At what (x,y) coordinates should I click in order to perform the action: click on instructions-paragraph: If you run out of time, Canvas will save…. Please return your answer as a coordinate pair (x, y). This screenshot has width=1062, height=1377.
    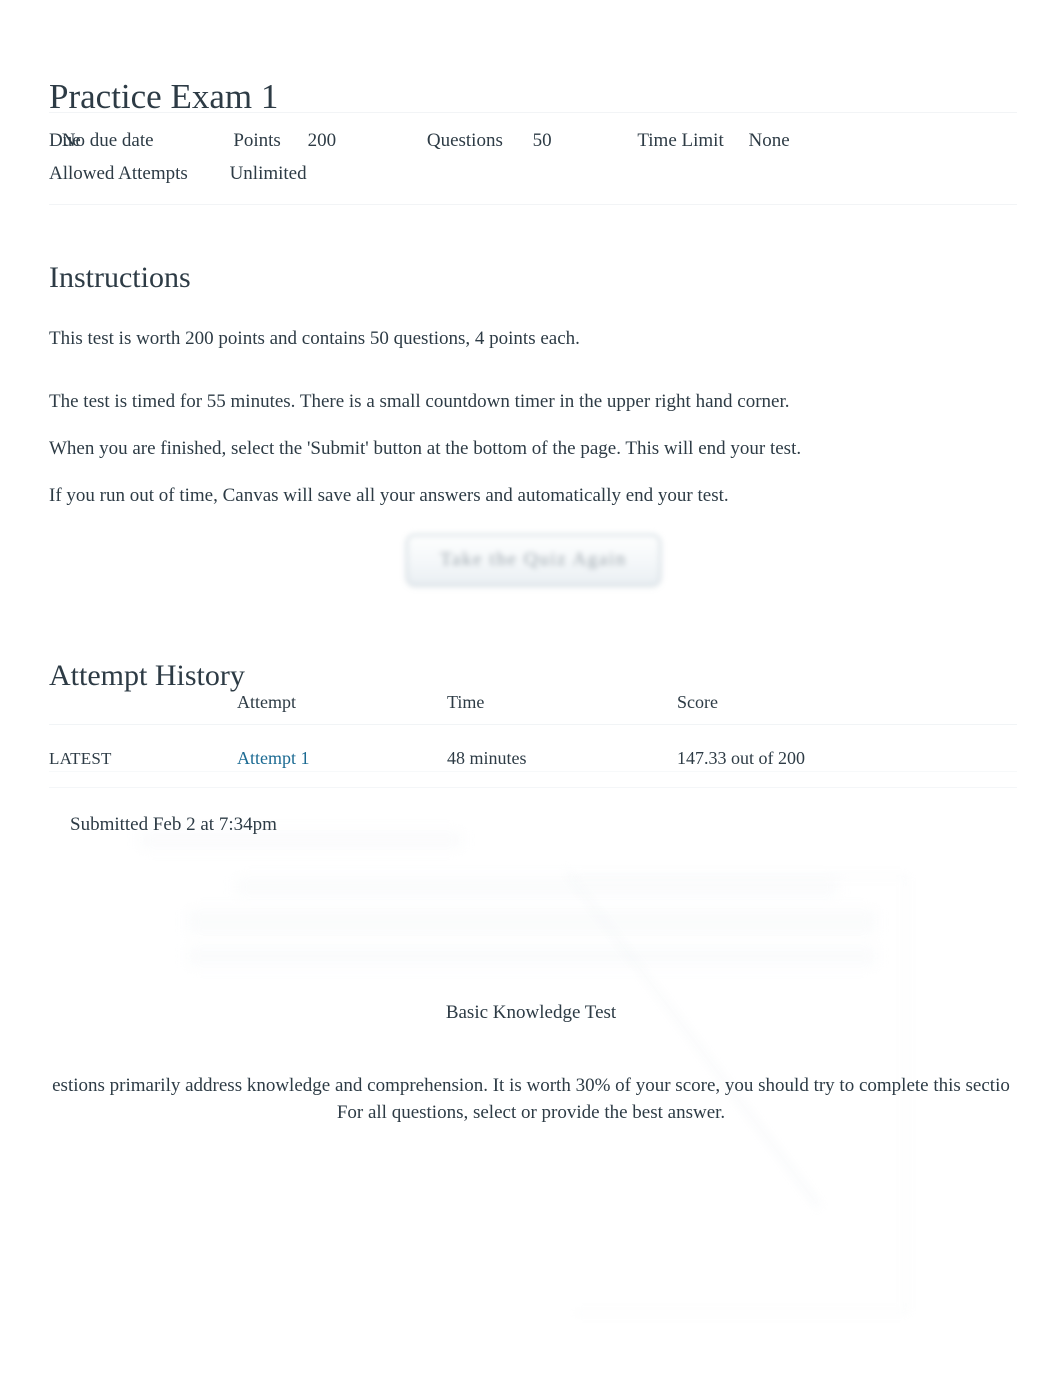
    Looking at the image, I should click on (389, 495).